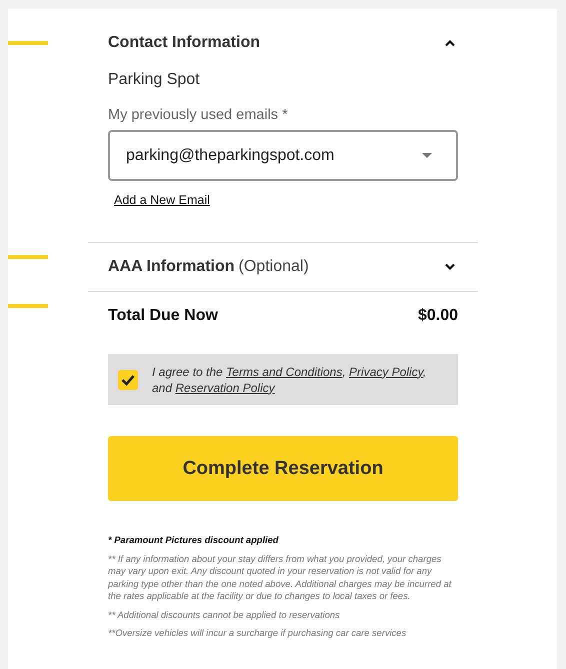  Describe the element at coordinates (171, 267) in the screenshot. I see `section-title: AAA Information` at that location.